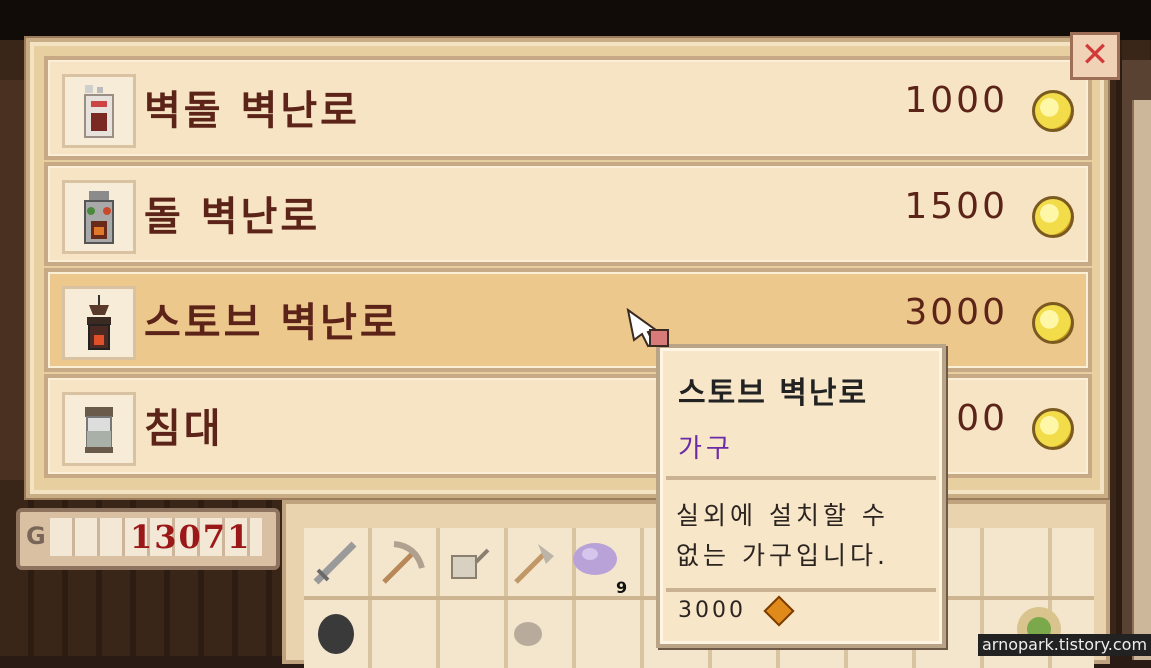  I want to click on room-wall, so click(14, 280).